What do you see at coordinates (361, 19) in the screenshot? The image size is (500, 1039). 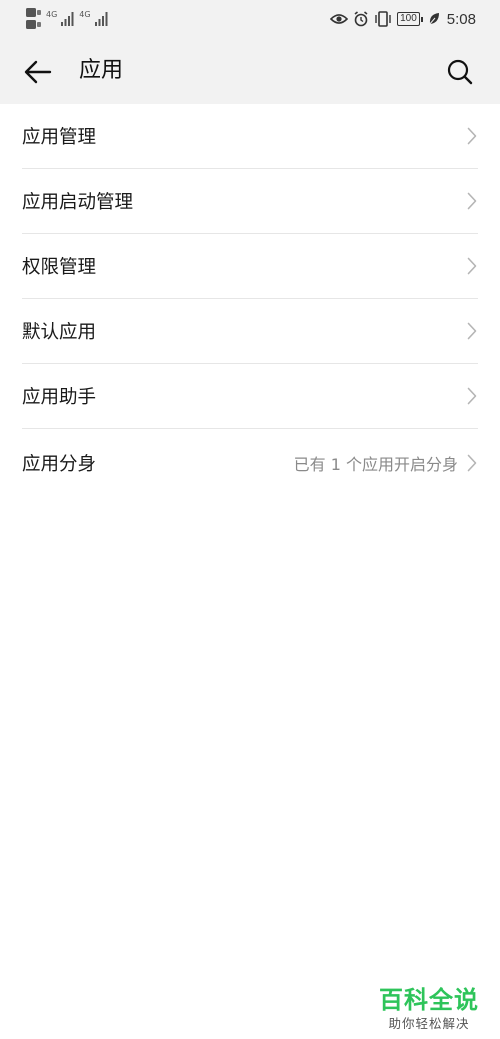 I see `alarm-icon` at bounding box center [361, 19].